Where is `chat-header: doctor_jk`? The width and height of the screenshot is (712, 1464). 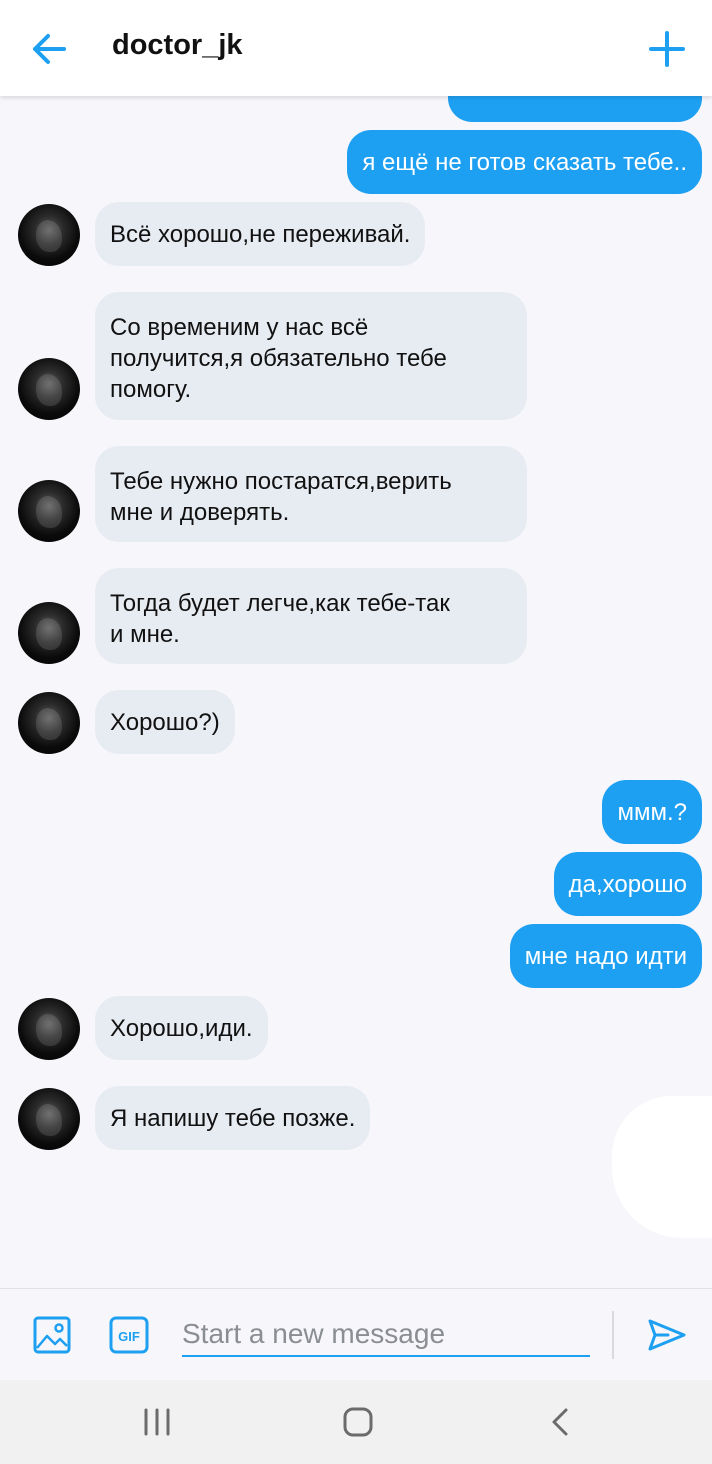 chat-header: doctor_jk is located at coordinates (356, 48).